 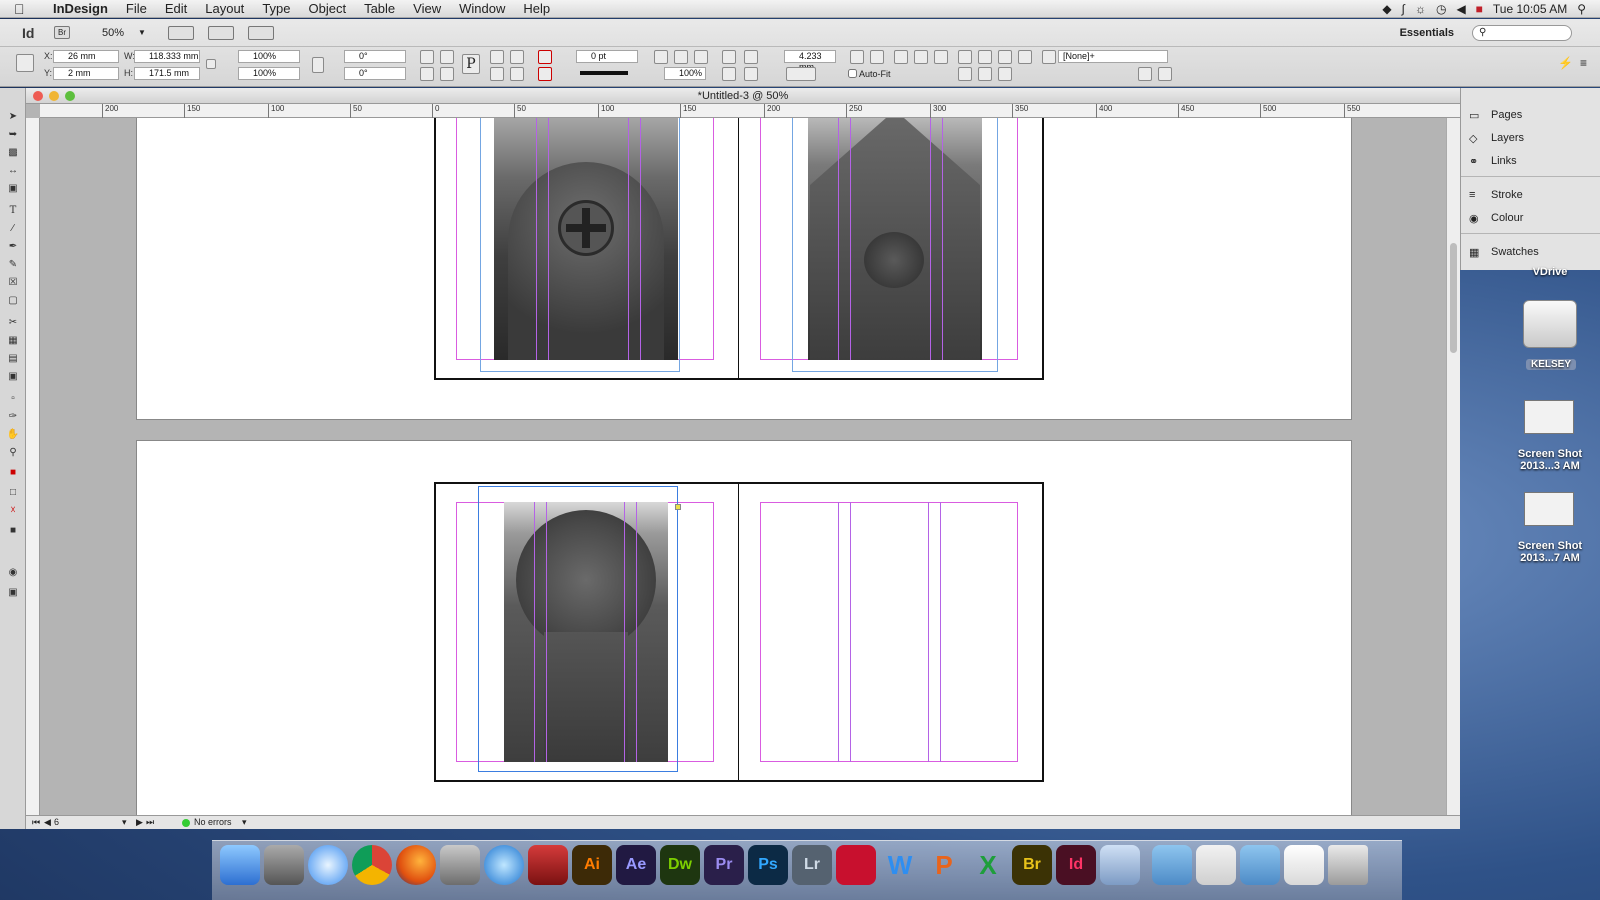 I want to click on spotlight-icon: ⚲, so click(x=1581, y=9).